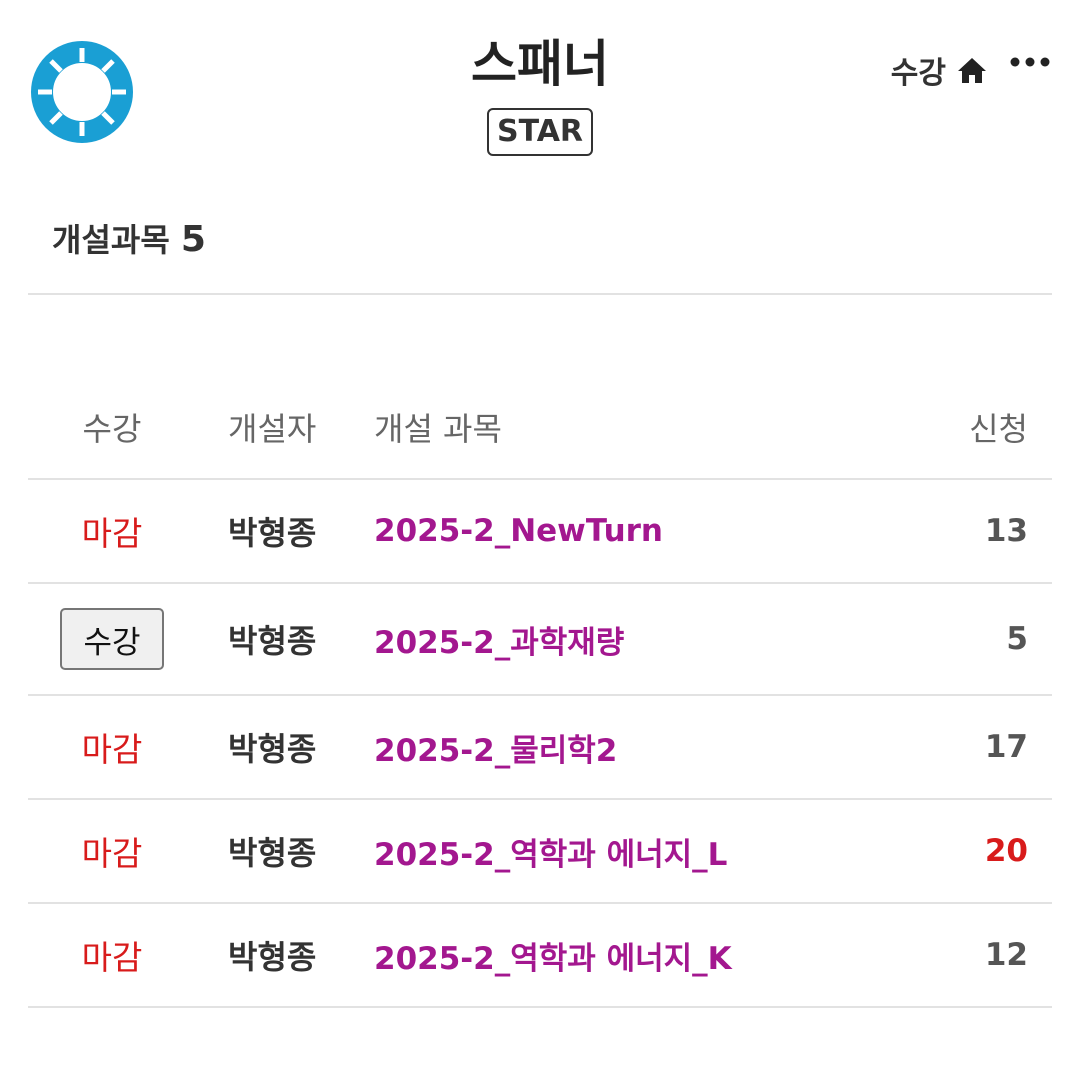 Image resolution: width=1080 pixels, height=1087 pixels. Describe the element at coordinates (193, 239) in the screenshot. I see `section-count: 5` at that location.